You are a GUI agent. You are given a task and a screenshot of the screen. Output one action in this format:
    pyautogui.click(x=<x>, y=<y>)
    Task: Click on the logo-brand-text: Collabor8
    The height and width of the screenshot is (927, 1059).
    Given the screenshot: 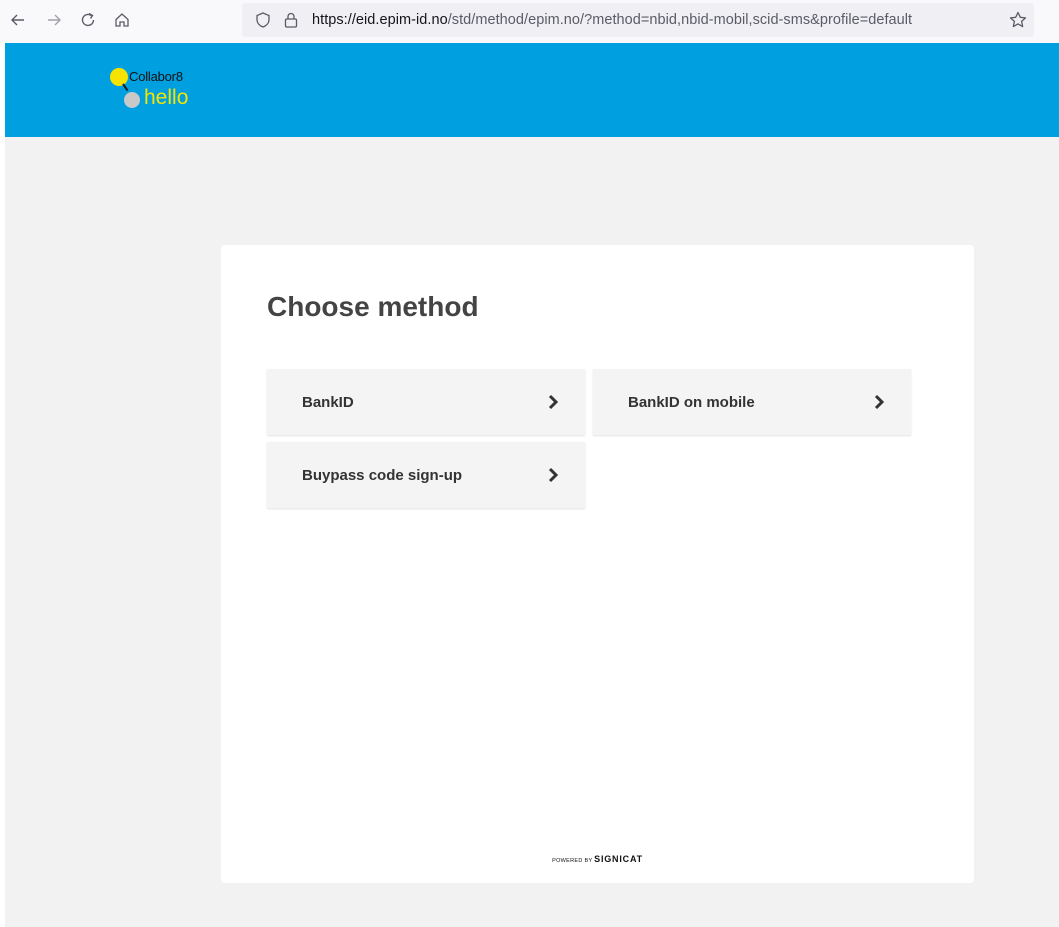 What is the action you would take?
    pyautogui.click(x=156, y=76)
    